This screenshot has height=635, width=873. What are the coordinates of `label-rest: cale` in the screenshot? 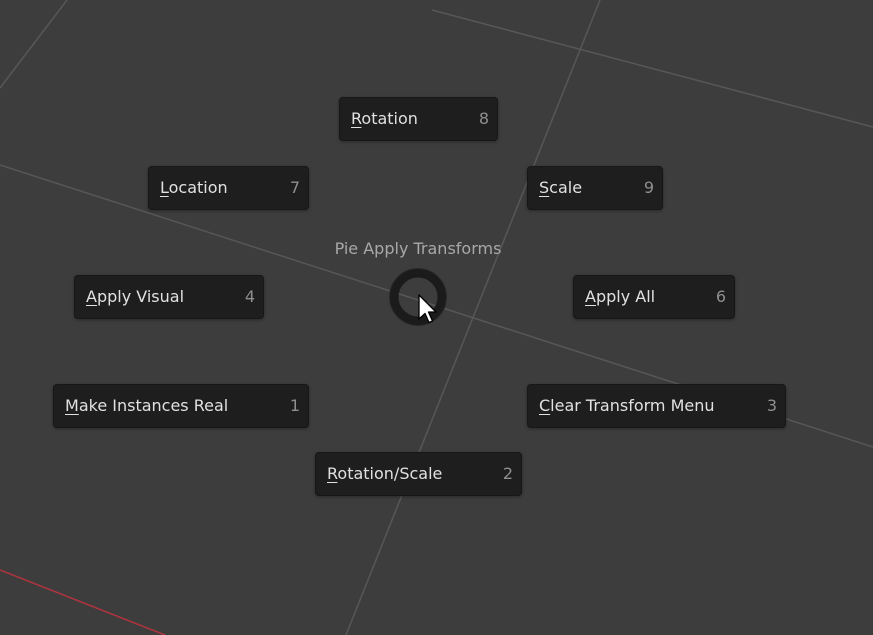 It's located at (566, 187).